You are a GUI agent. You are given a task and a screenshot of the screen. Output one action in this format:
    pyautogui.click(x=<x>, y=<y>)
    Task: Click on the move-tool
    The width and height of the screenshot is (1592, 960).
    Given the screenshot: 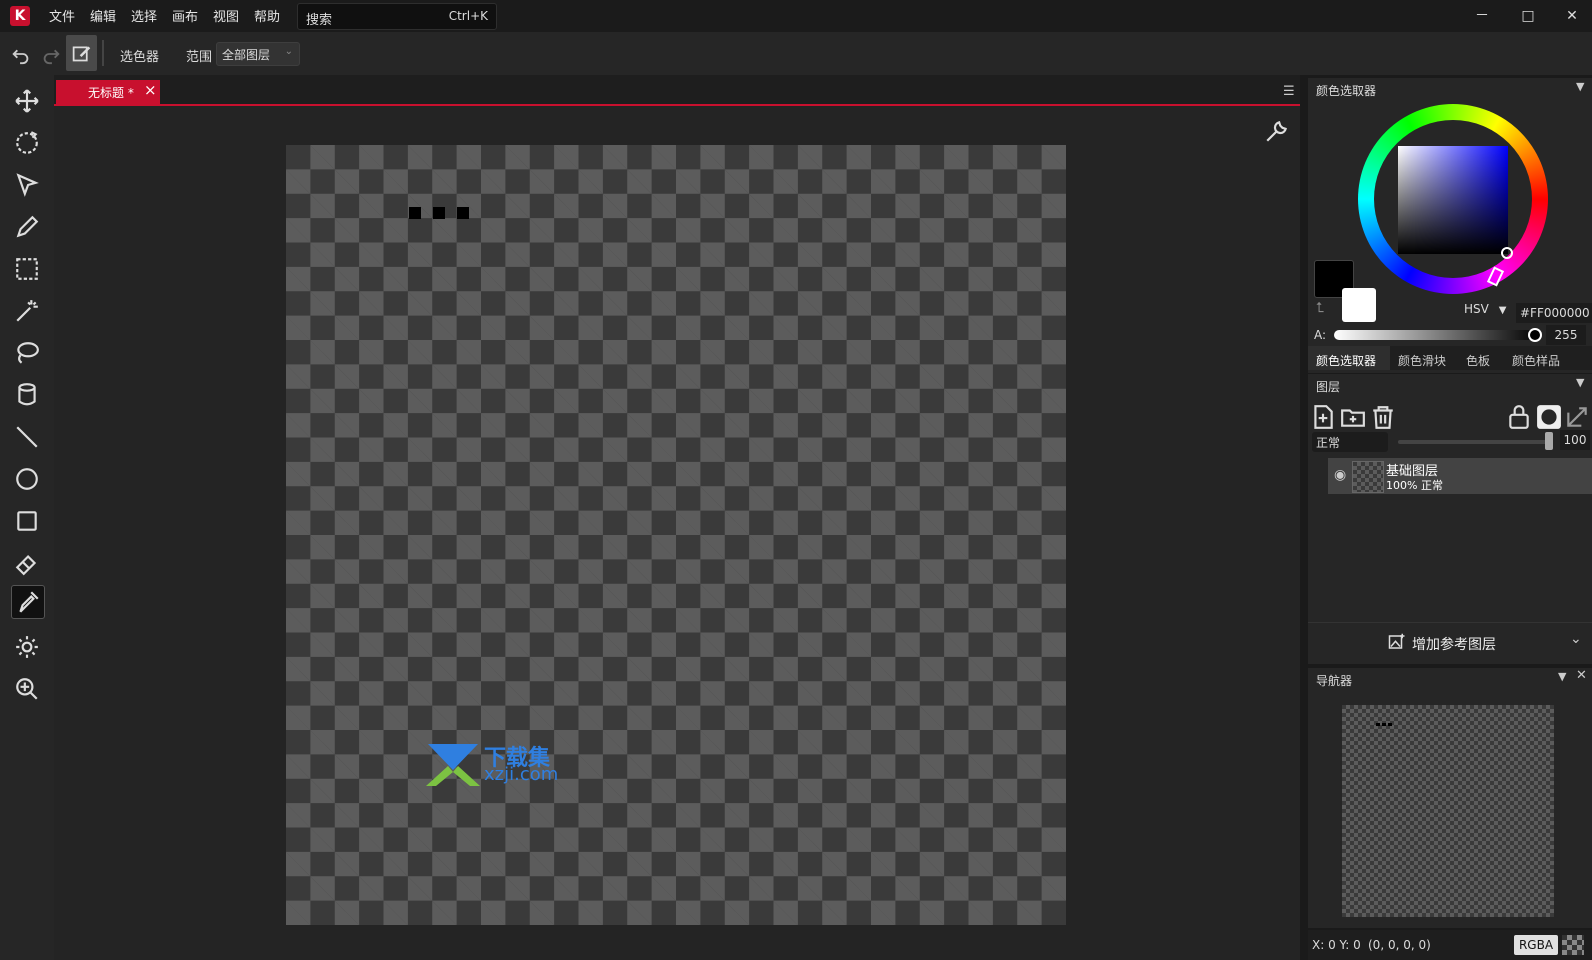 What is the action you would take?
    pyautogui.click(x=27, y=101)
    